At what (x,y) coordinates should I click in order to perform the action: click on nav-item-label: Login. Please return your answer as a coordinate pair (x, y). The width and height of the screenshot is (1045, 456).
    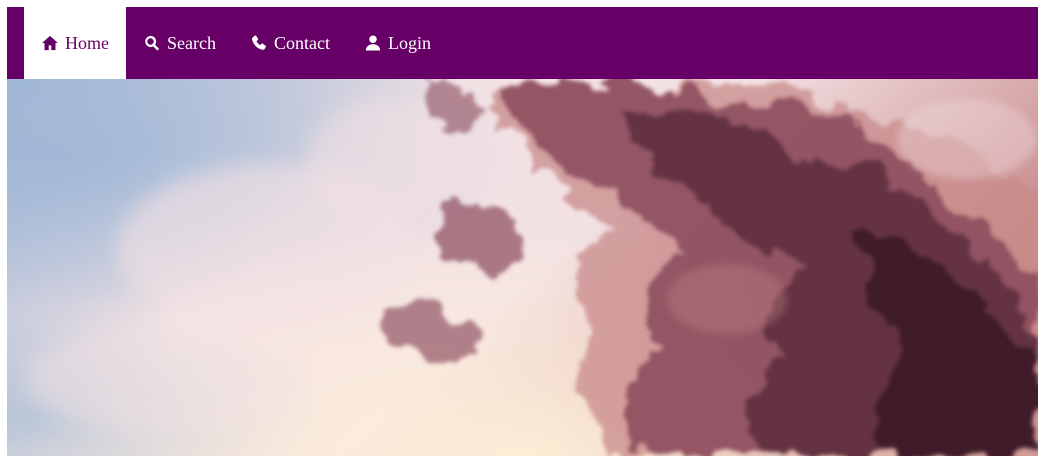
    Looking at the image, I should click on (409, 43).